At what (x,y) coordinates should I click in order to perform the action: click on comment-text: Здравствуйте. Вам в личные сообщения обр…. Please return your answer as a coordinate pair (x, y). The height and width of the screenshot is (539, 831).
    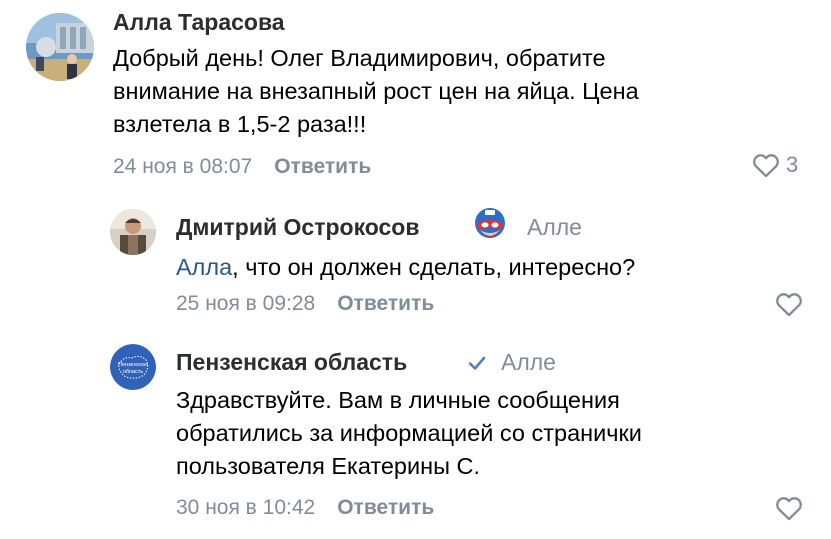
    Looking at the image, I should click on (409, 433).